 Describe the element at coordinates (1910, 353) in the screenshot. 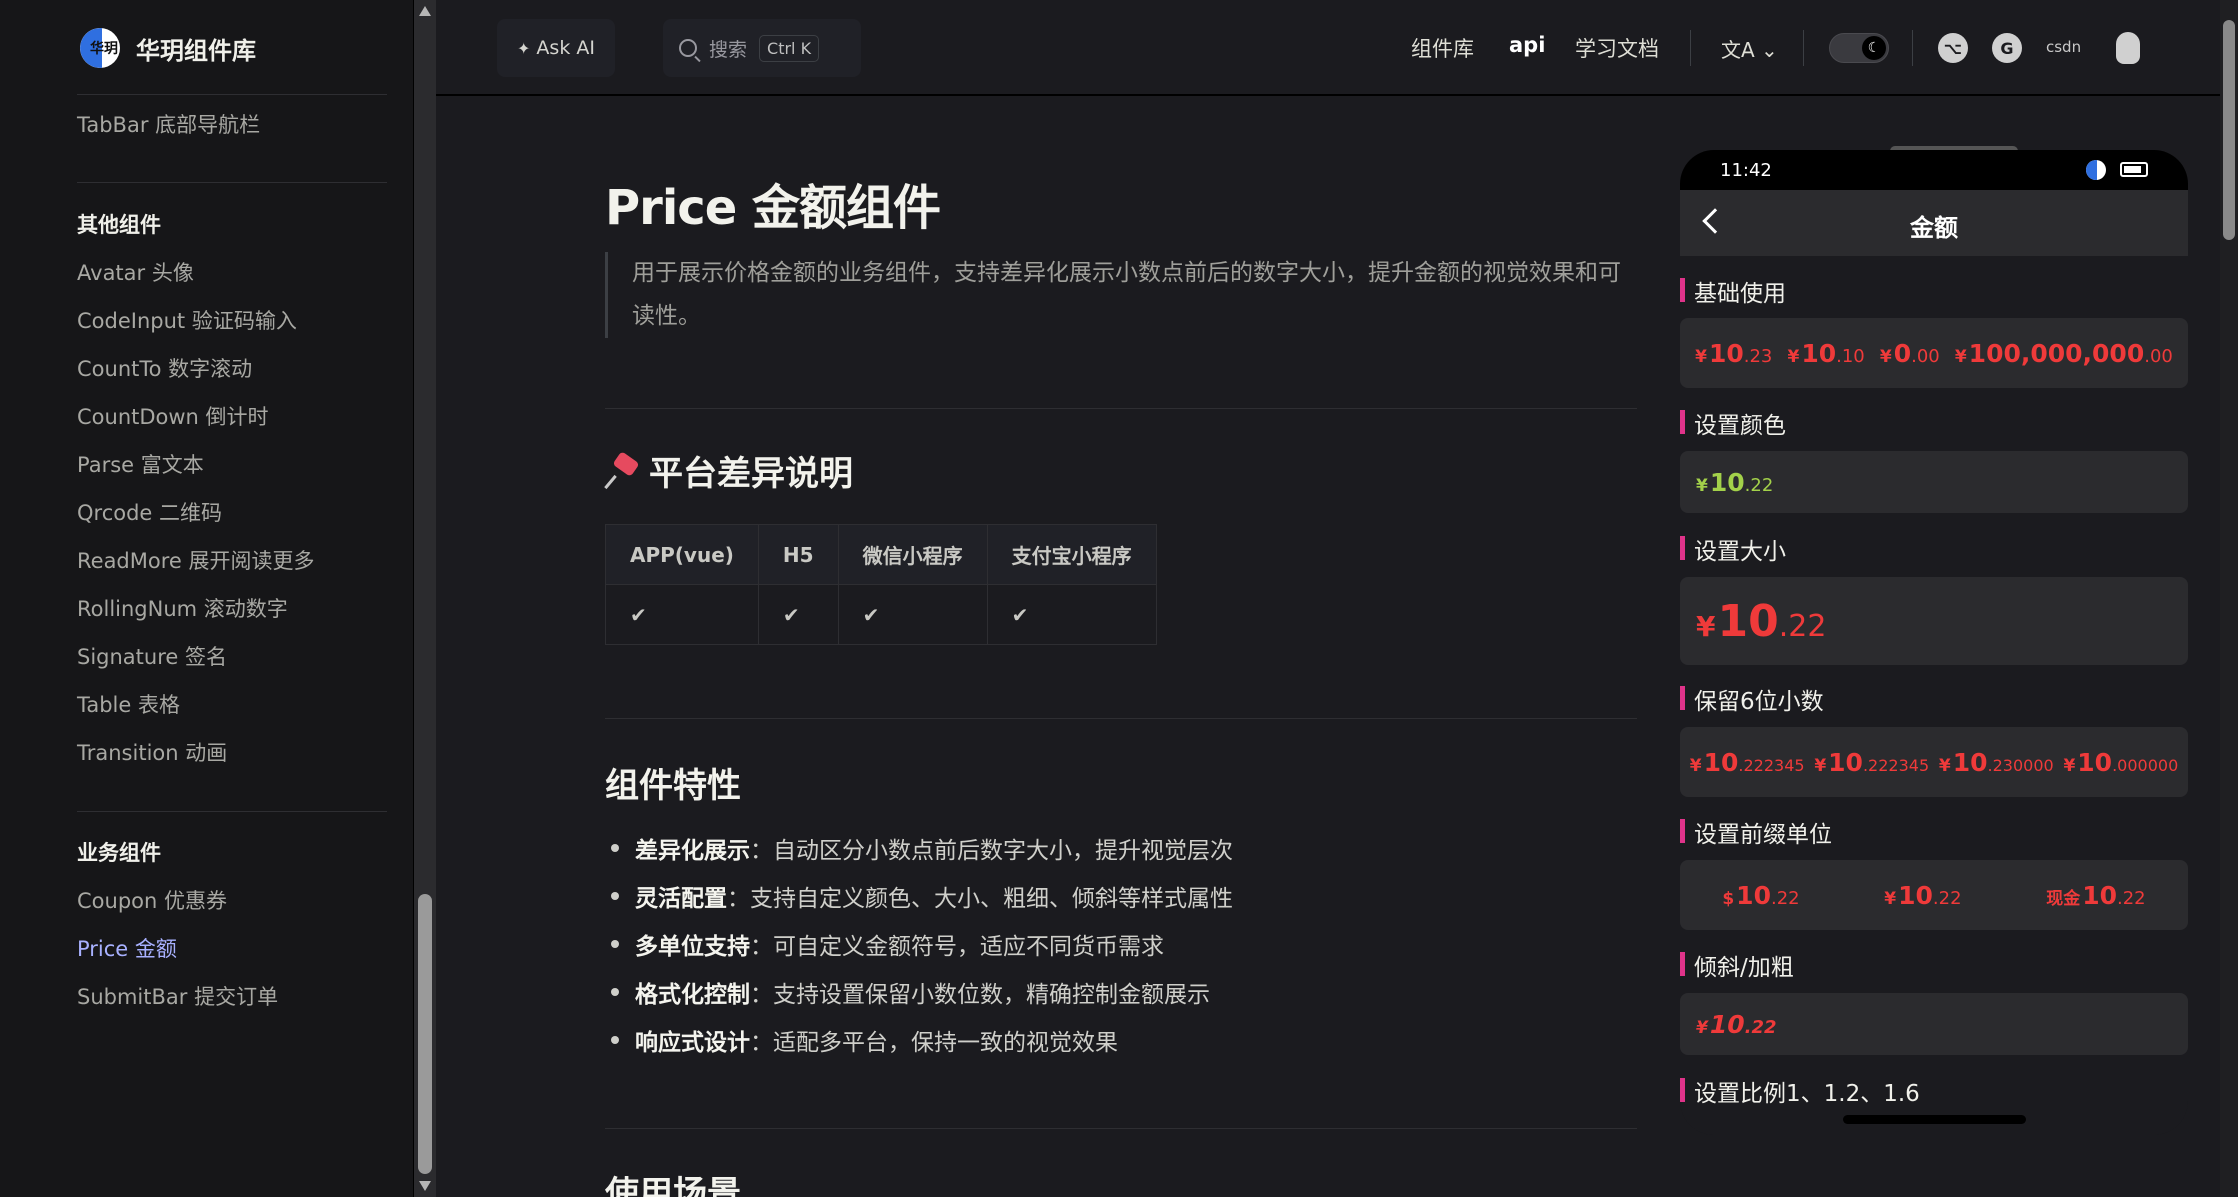

I see `price: ¥0.00` at that location.